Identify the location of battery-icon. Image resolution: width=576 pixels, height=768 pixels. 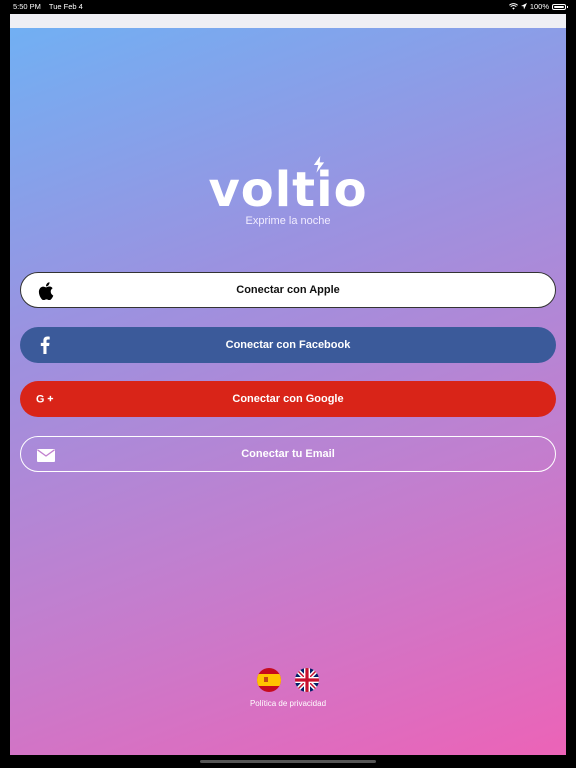
(560, 6).